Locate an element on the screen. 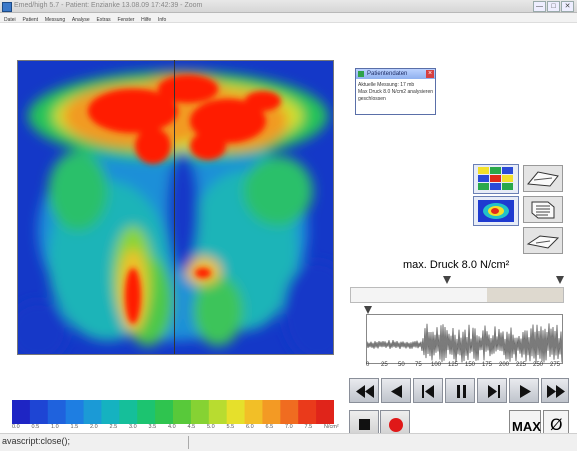 This screenshot has height=451, width=577. grid-view-button is located at coordinates (496, 179).